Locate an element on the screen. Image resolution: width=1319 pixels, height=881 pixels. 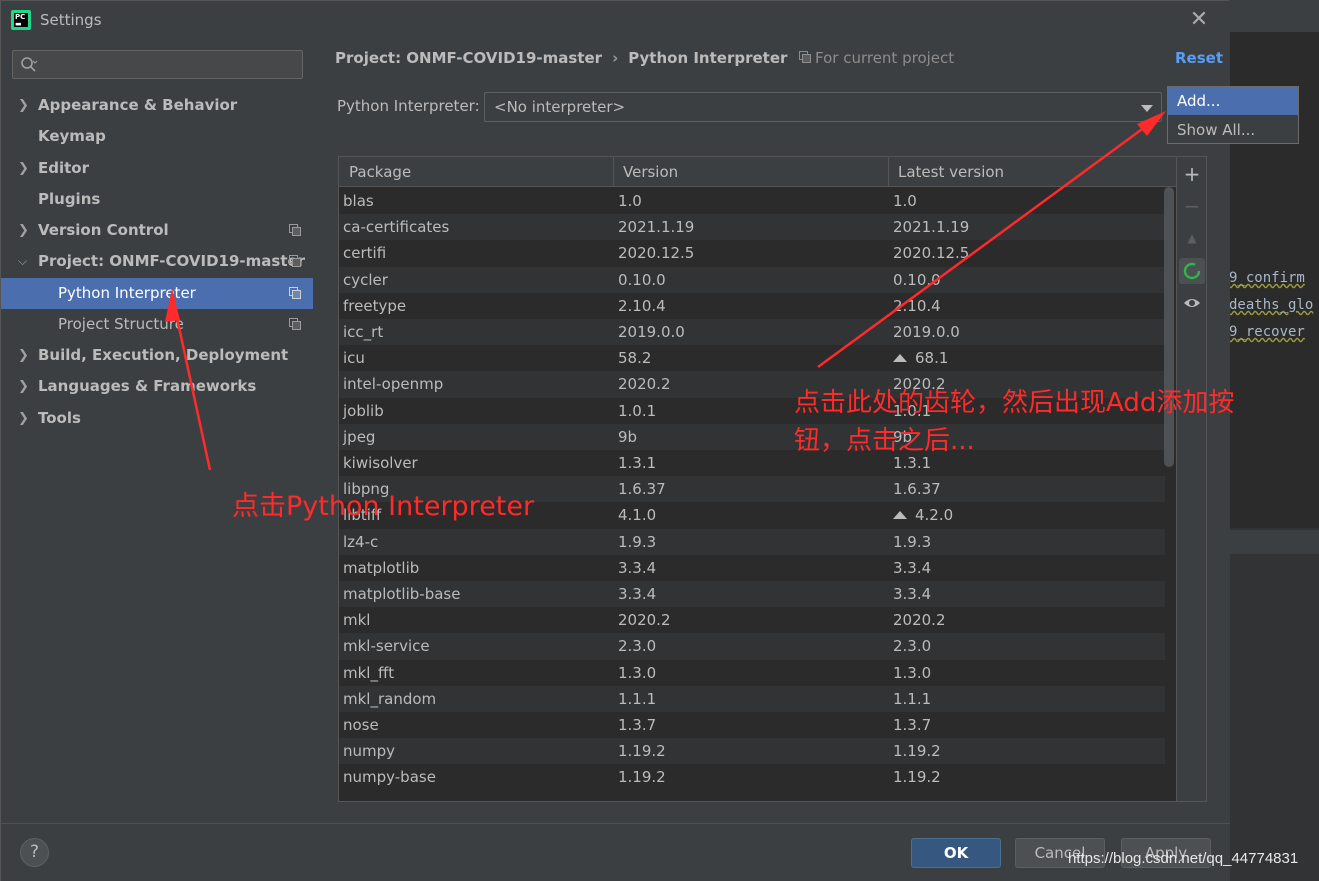
sidebar-item-appearance-behavior: ❯ Appearance & Behavior is located at coordinates (157, 105).